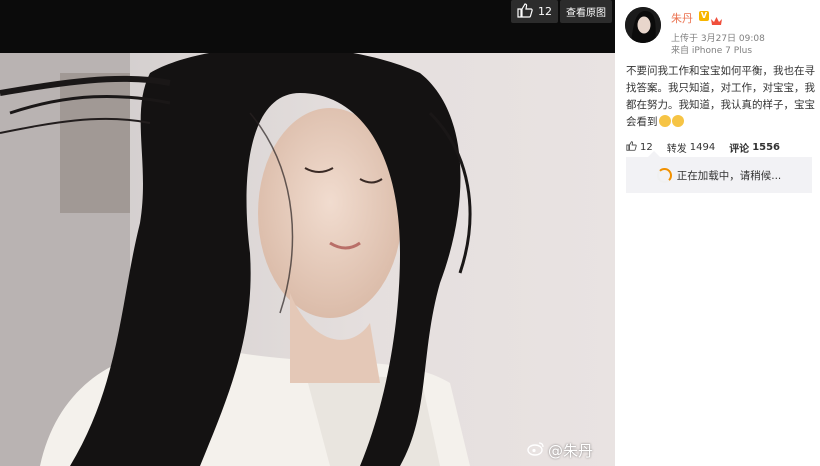  What do you see at coordinates (571, 451) in the screenshot?
I see `watermark-text: @朱丹` at bounding box center [571, 451].